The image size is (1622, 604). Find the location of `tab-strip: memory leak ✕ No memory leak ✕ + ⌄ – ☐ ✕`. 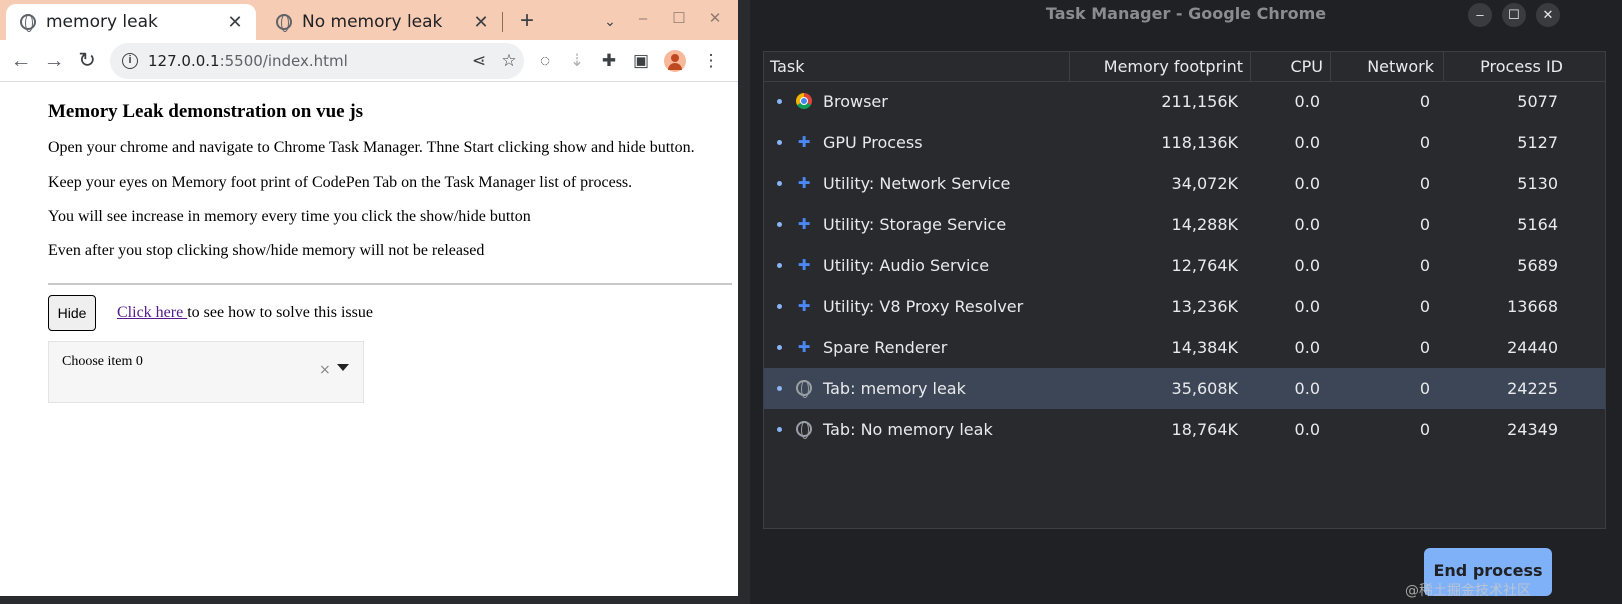

tab-strip: memory leak ✕ No memory leak ✕ + ⌄ – ☐ ✕ is located at coordinates (369, 20).